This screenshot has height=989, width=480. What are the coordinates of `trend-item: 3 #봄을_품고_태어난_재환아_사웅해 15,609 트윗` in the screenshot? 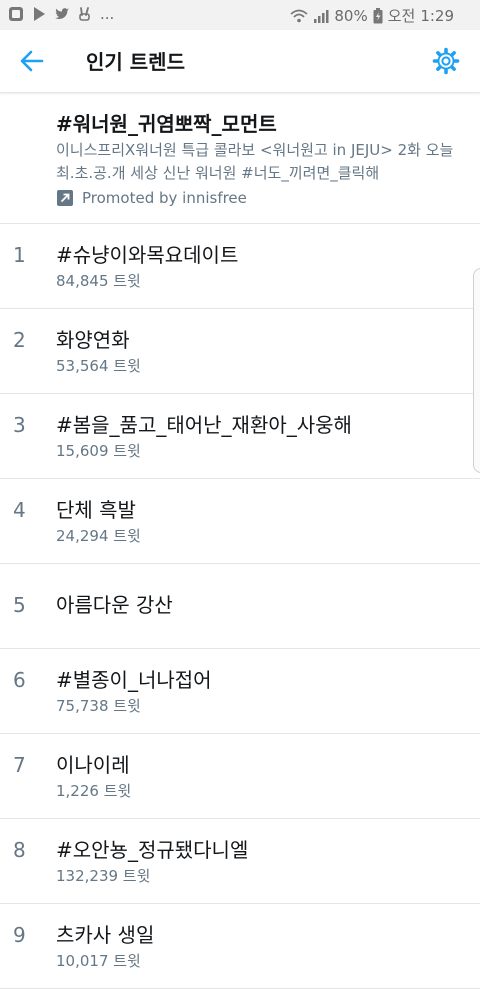 It's located at (240, 436).